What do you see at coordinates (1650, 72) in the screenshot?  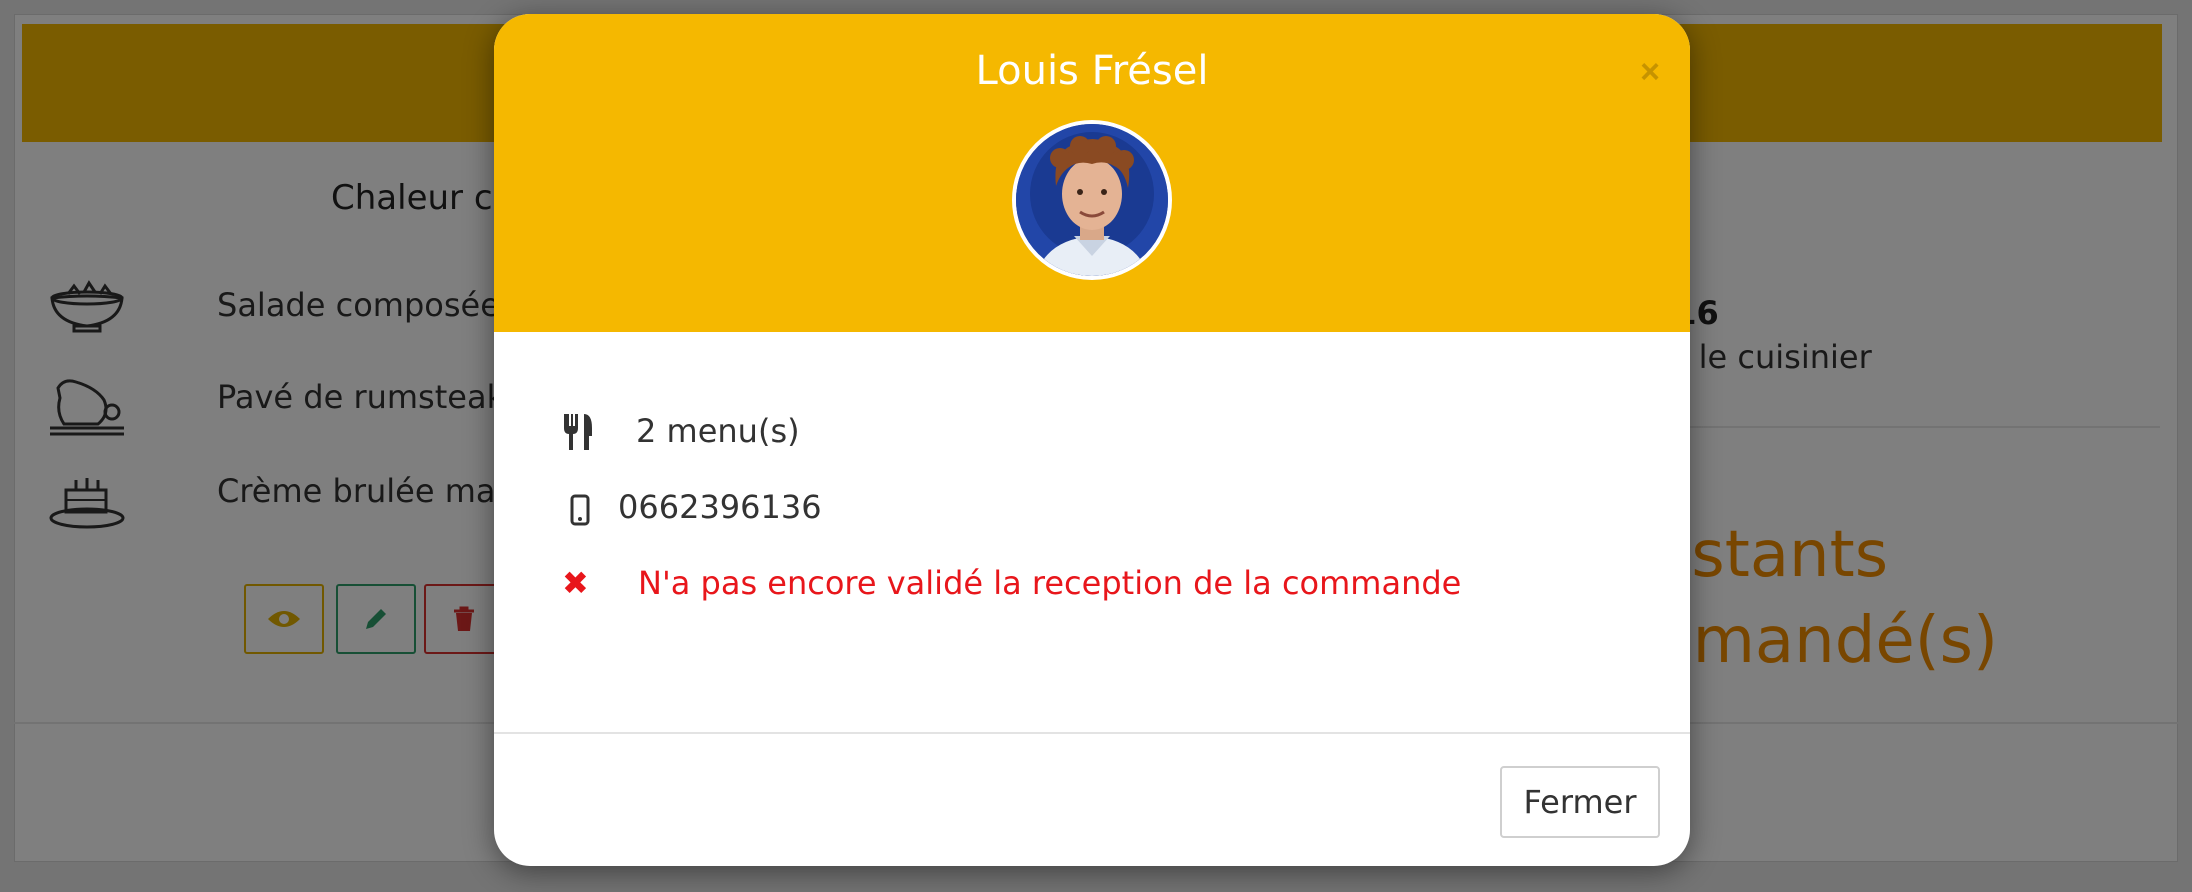 I see `close-icon: ×` at bounding box center [1650, 72].